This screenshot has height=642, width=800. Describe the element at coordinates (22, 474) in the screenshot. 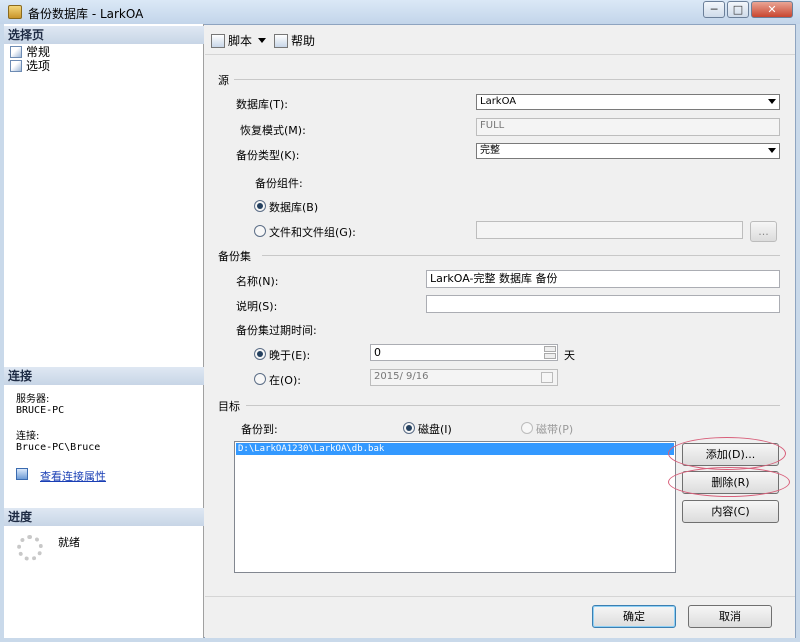

I see `properties-icon` at that location.